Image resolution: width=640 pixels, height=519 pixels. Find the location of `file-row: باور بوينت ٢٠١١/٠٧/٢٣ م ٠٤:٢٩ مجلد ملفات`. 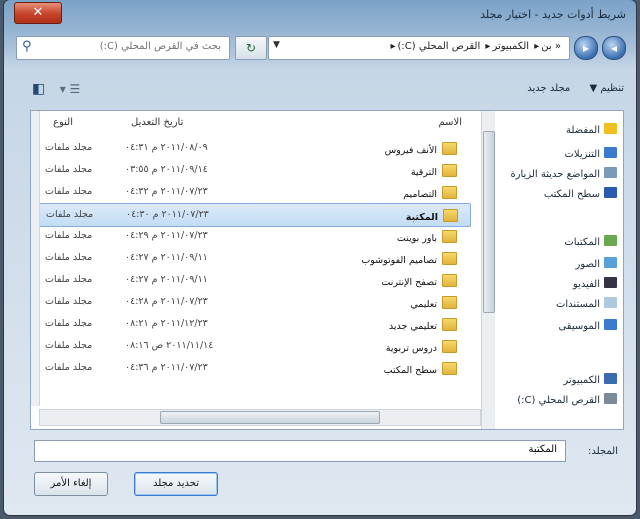

file-row: باور بوينت ٢٠١١/٠٧/٢٣ م ٠٤:٢٩ مجلد ملفات is located at coordinates (254, 236).